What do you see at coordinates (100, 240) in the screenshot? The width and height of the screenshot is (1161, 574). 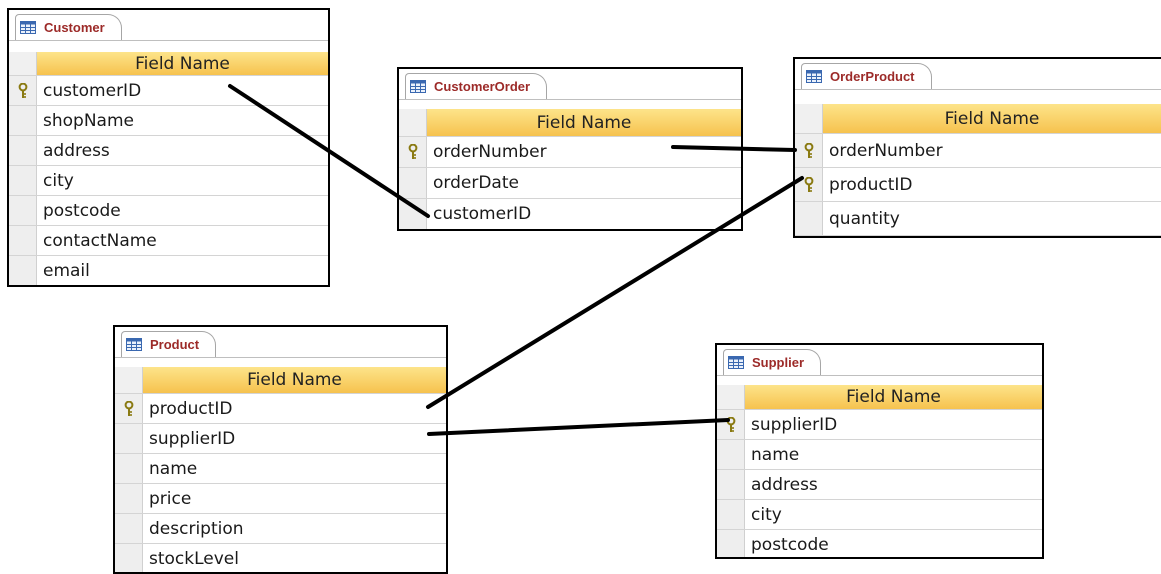 I see `field-name: contactName` at bounding box center [100, 240].